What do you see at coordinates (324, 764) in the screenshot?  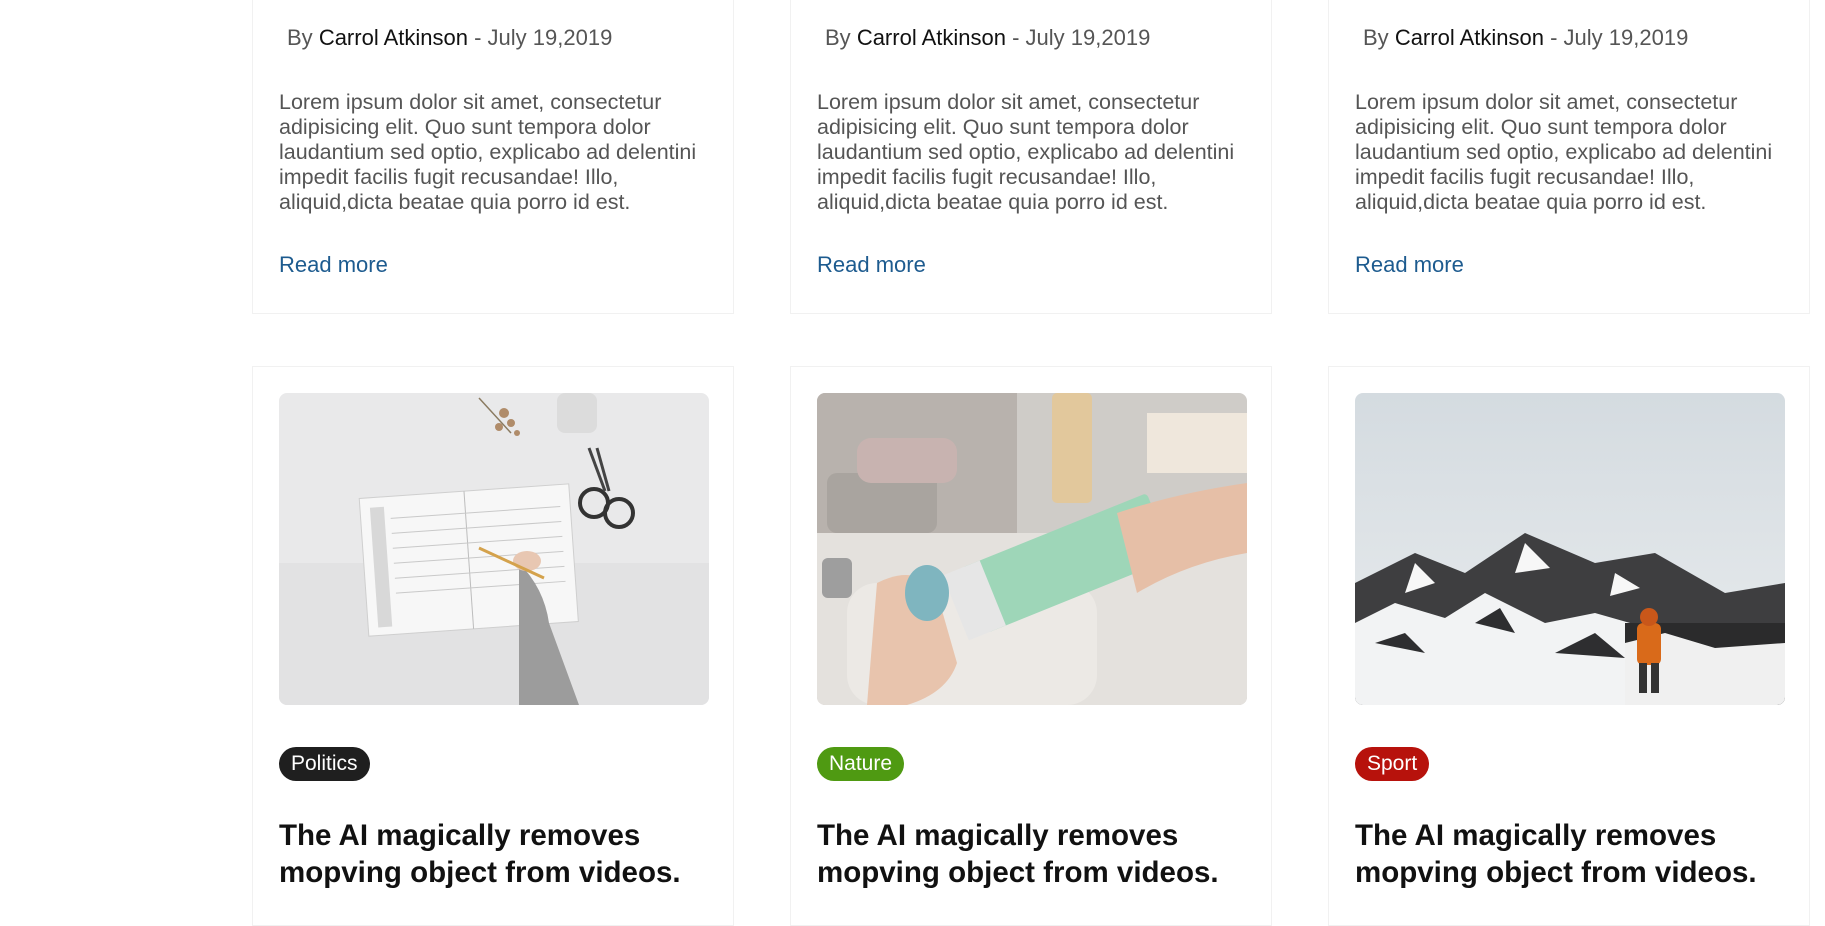 I see `category-badge-politics: Politics` at bounding box center [324, 764].